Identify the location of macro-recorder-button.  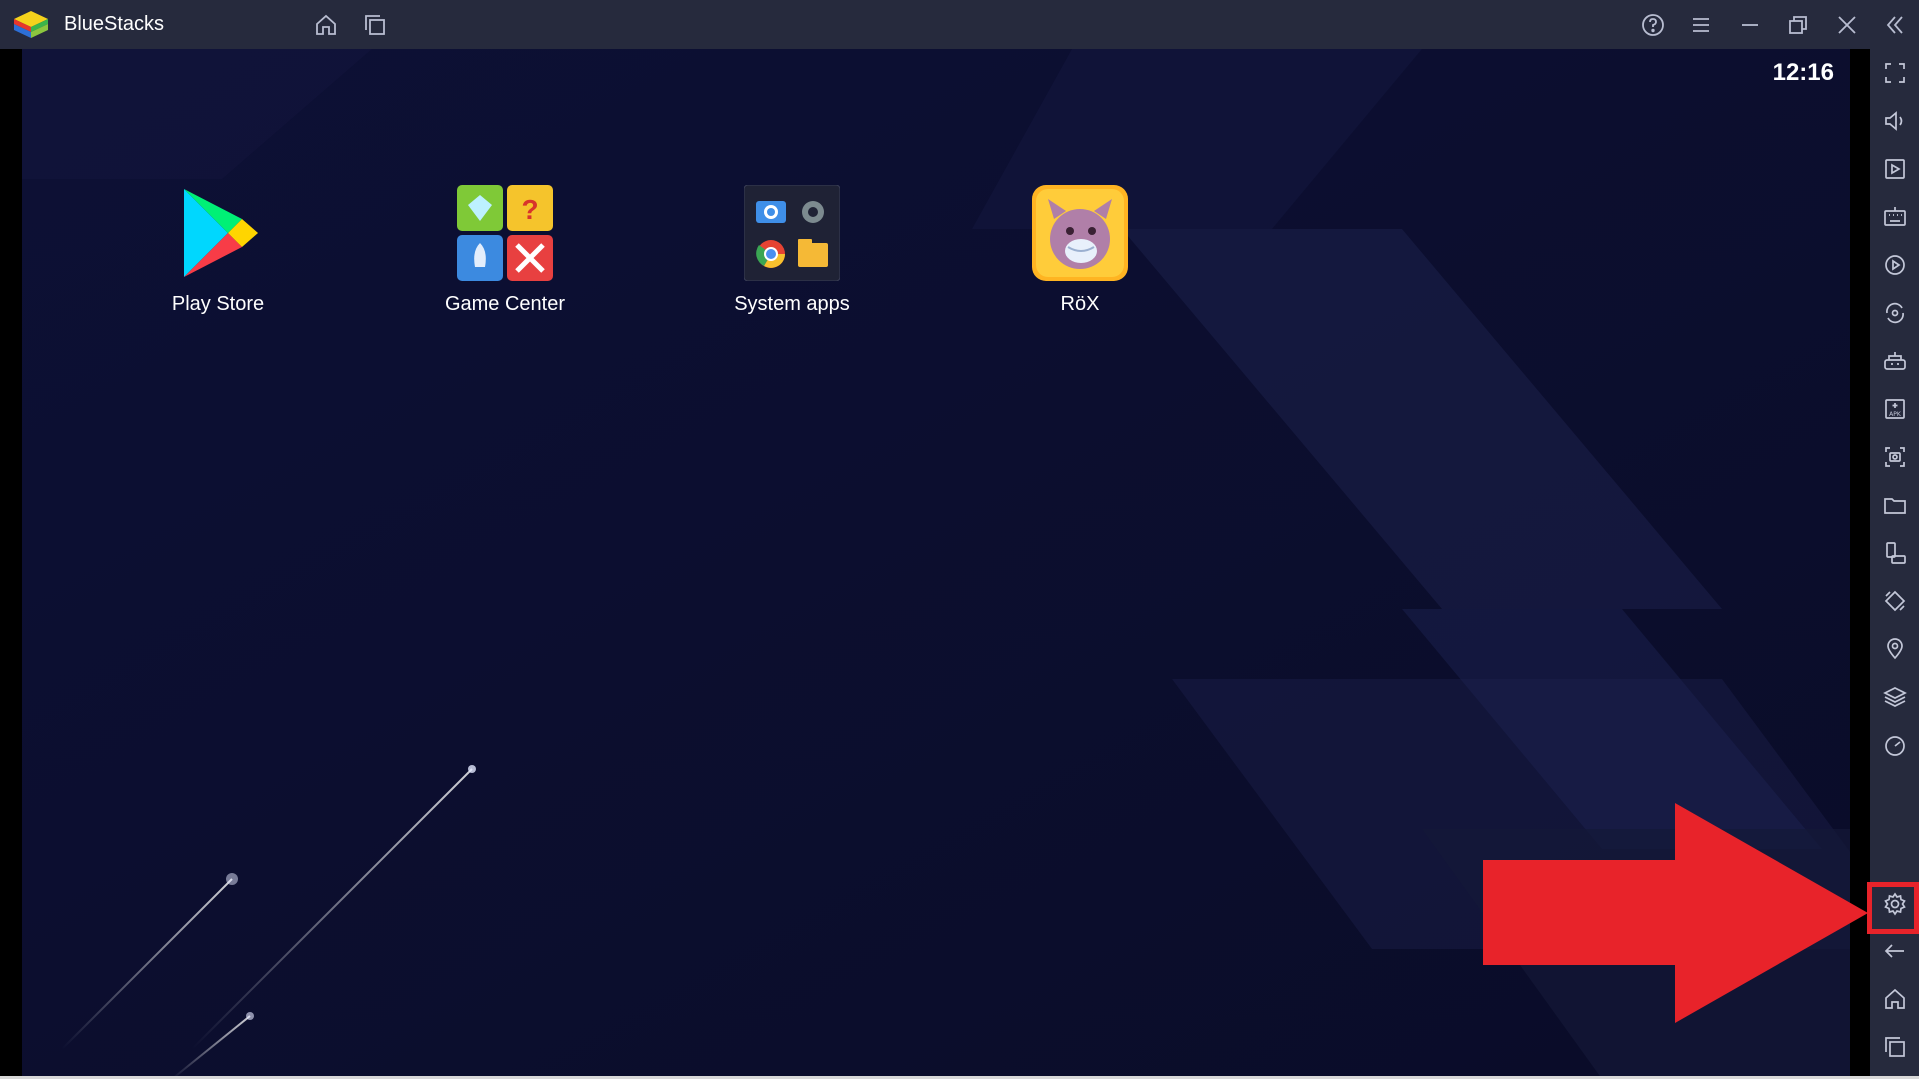
(1895, 265).